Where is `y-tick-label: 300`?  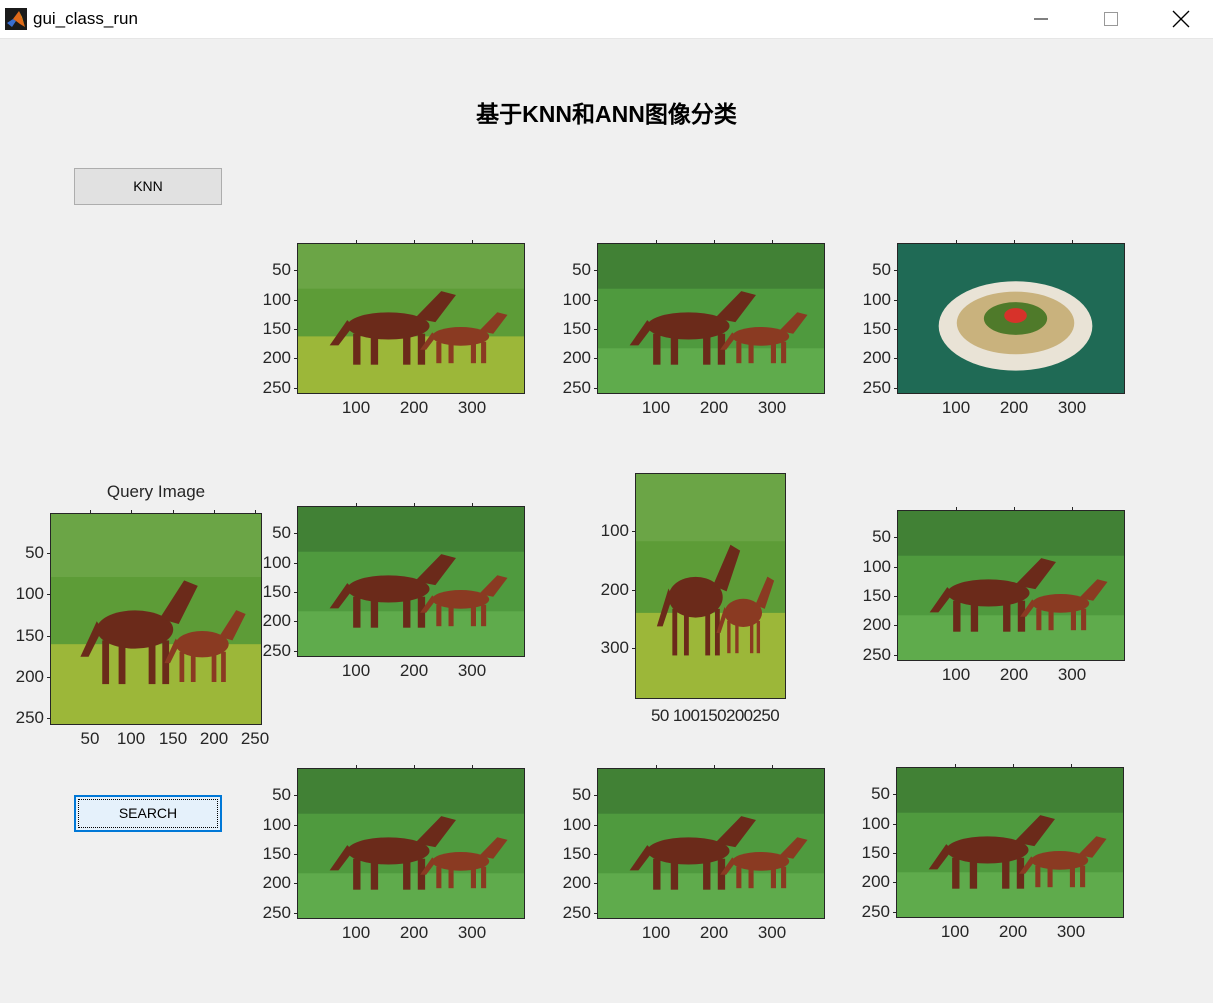 y-tick-label: 300 is located at coordinates (614, 647).